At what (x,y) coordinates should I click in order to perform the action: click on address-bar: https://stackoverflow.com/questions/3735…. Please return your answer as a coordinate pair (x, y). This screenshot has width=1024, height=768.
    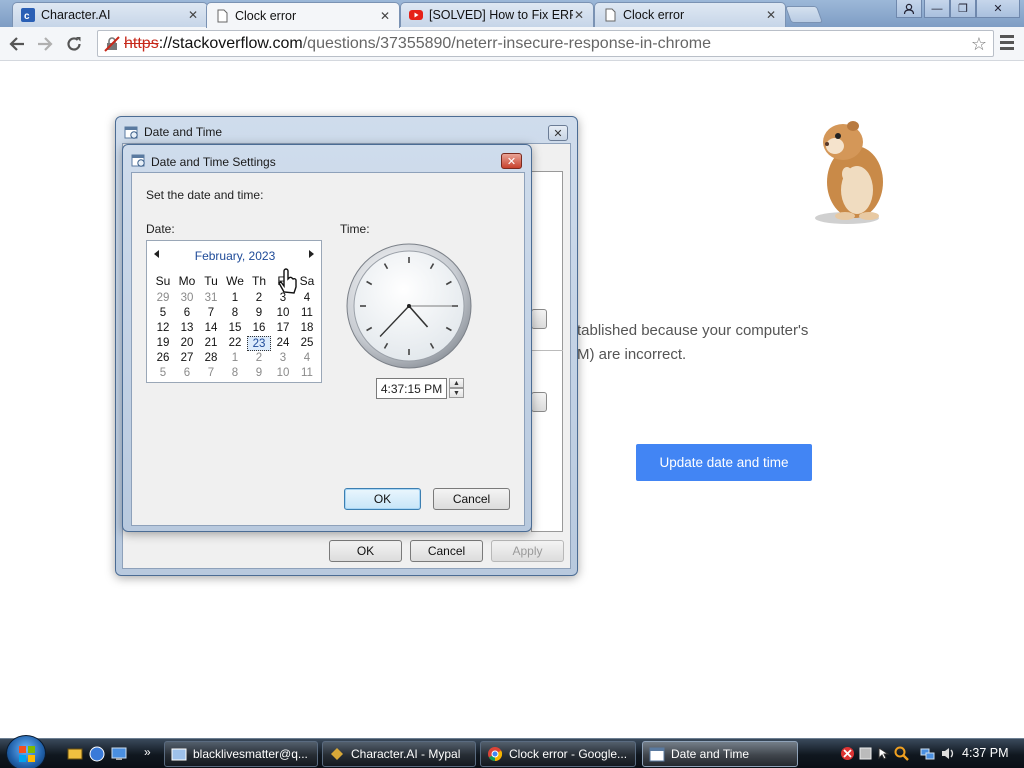
    Looking at the image, I should click on (545, 43).